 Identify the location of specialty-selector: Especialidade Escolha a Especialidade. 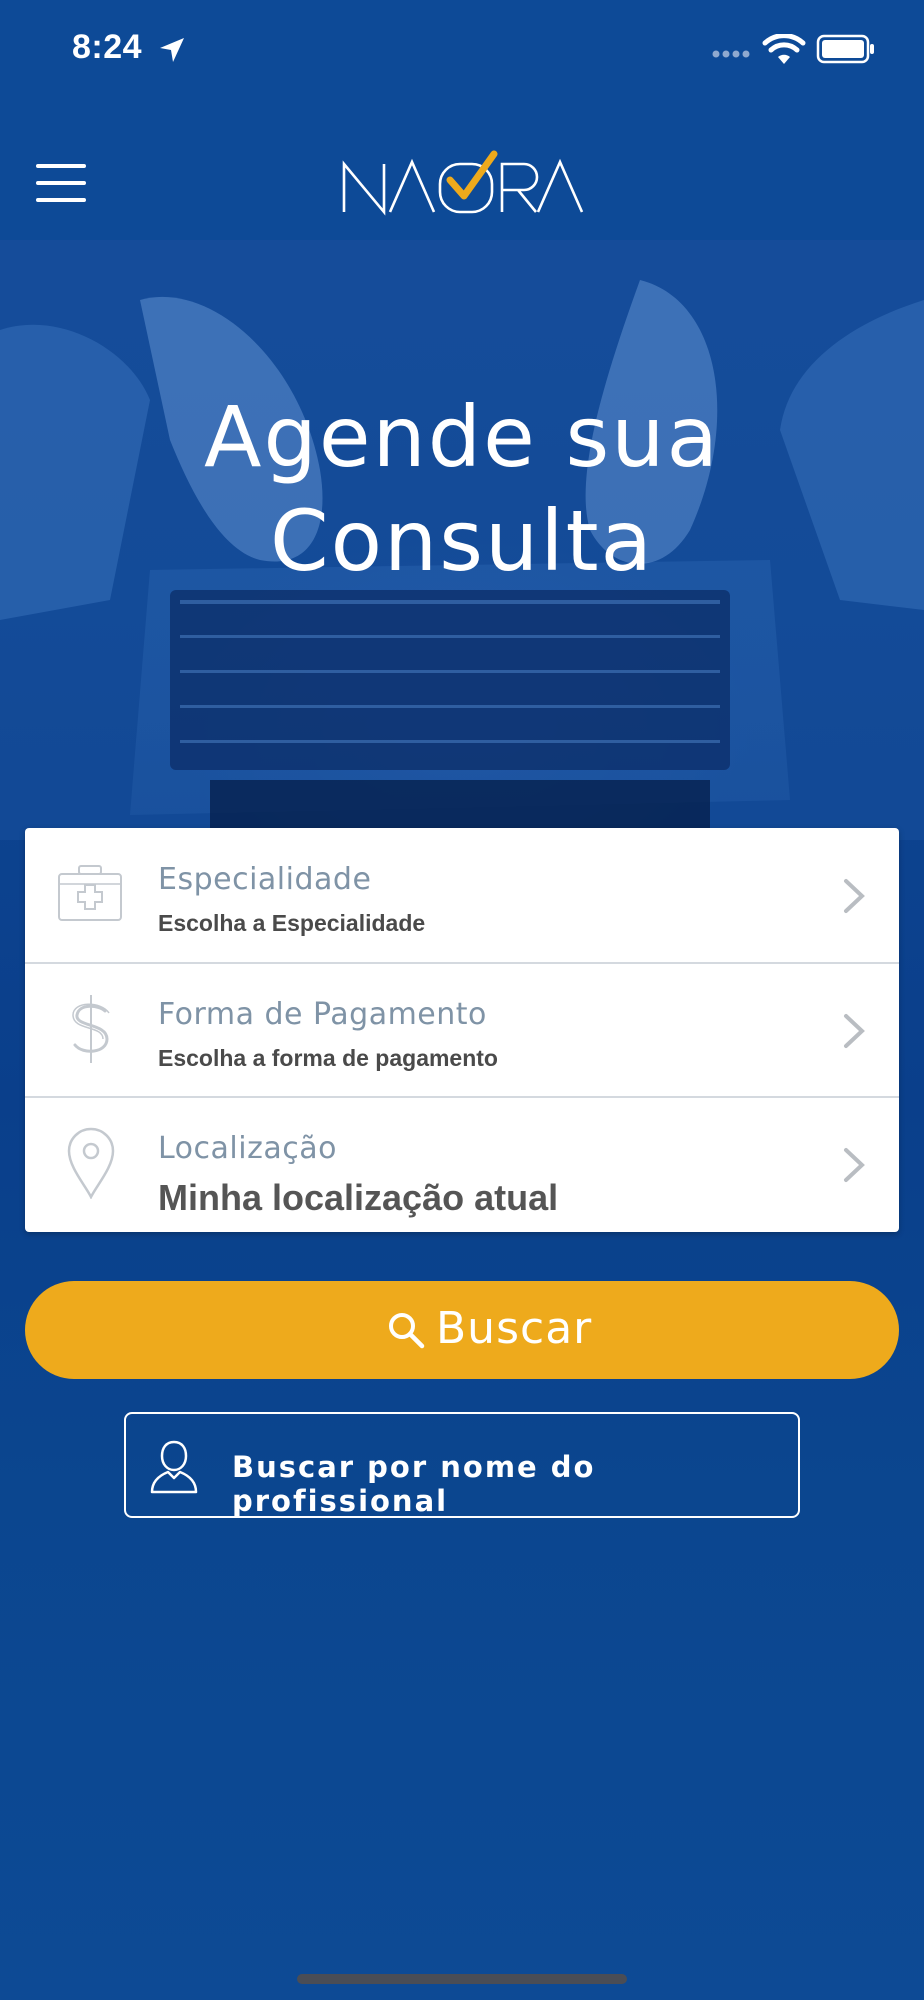
(462, 895).